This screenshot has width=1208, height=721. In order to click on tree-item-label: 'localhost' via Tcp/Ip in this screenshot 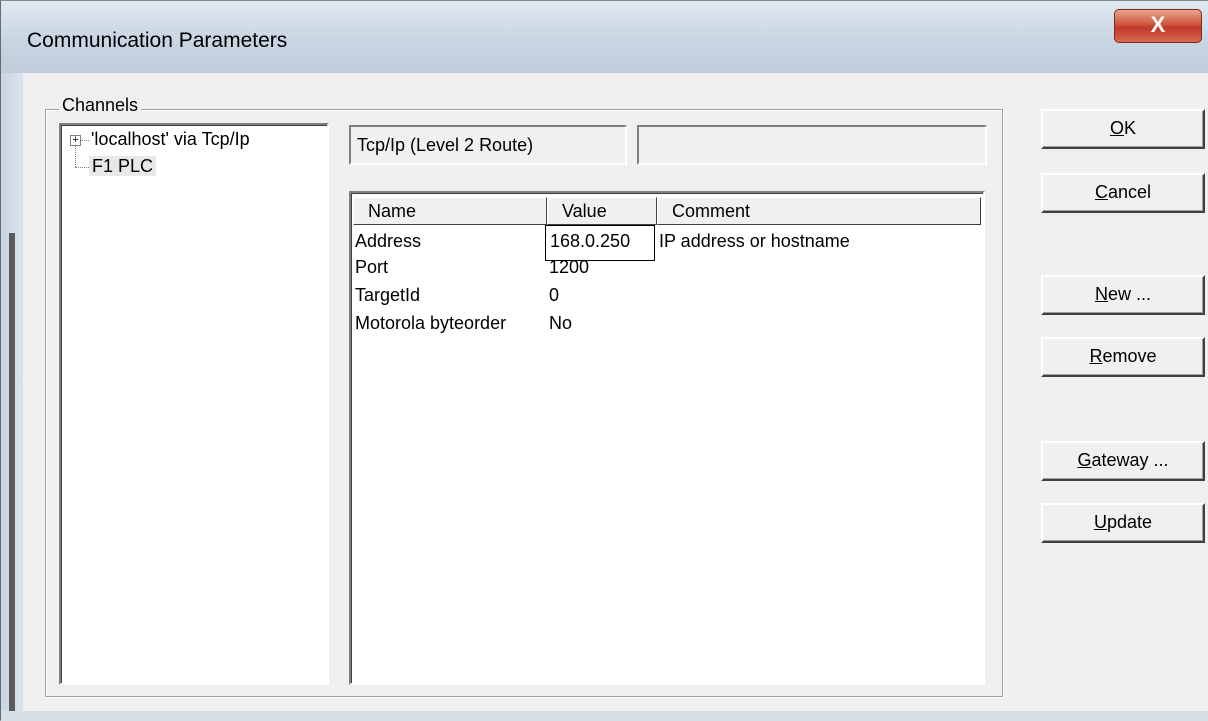, I will do `click(170, 139)`.